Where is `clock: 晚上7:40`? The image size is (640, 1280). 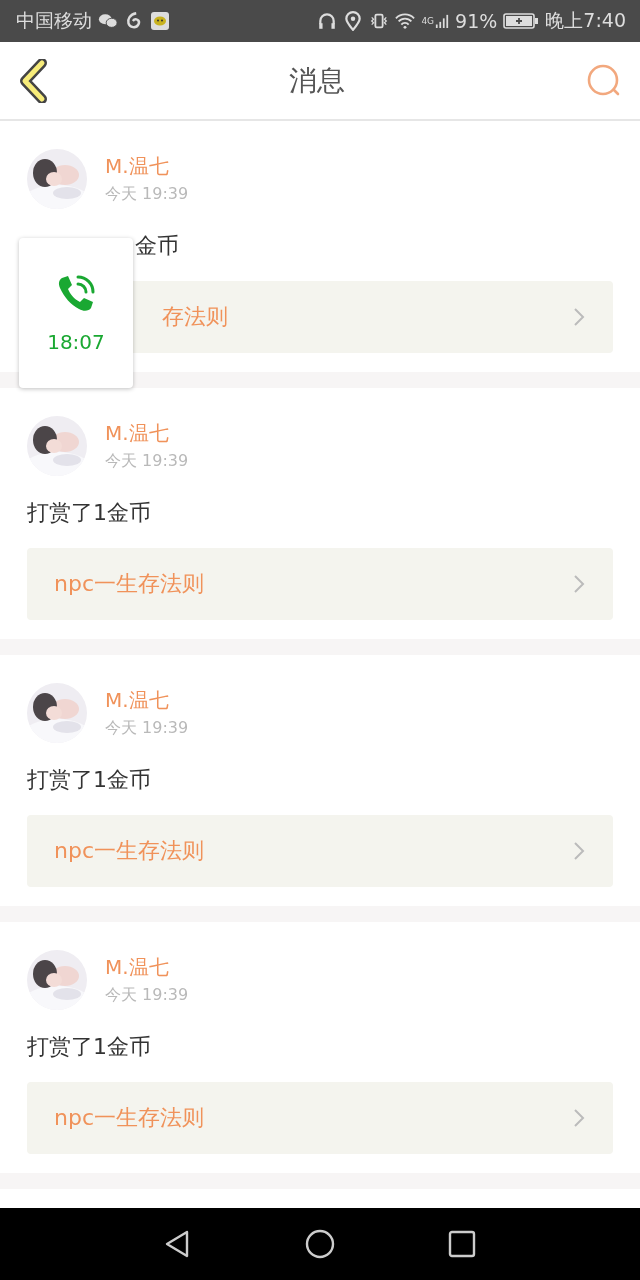
clock: 晚上7:40 is located at coordinates (585, 20).